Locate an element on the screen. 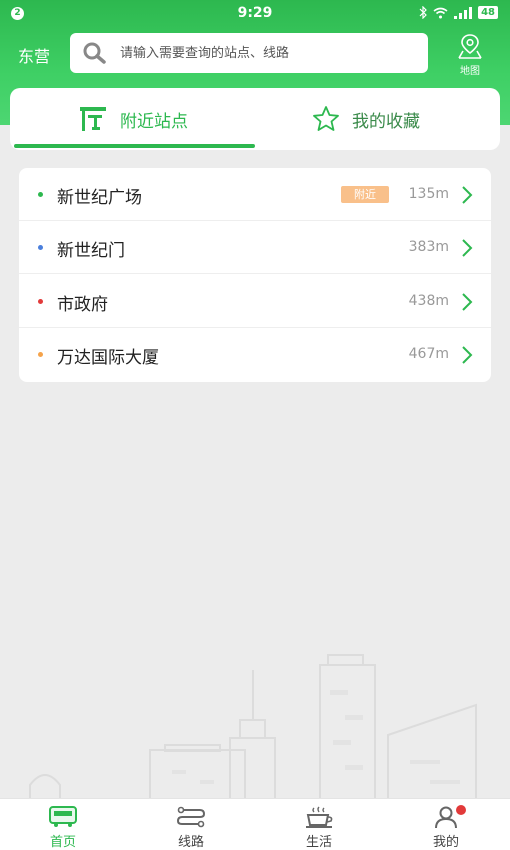  map-label: 地图 is located at coordinates (470, 71).